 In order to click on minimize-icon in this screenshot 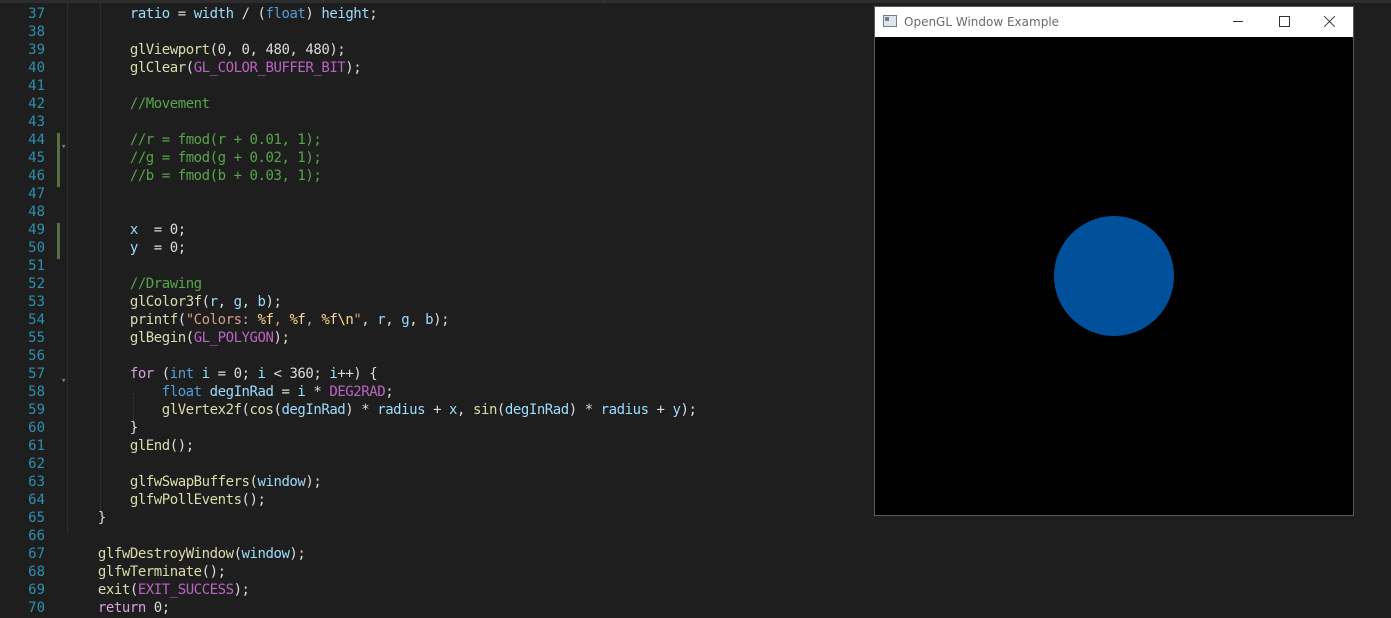, I will do `click(1238, 21)`.